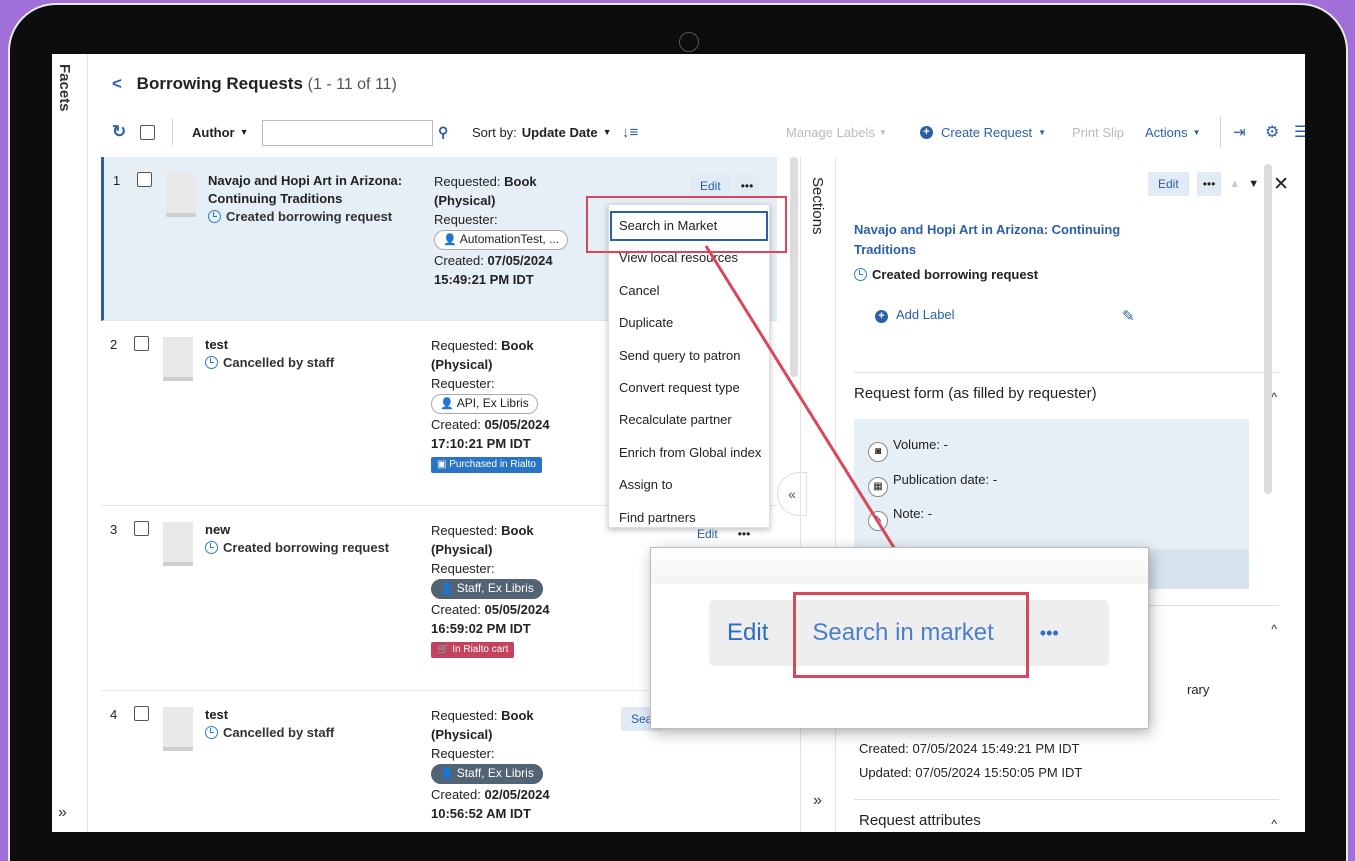 The width and height of the screenshot is (1355, 861). What do you see at coordinates (747, 633) in the screenshot?
I see `zoomed-edit-button: Edit` at bounding box center [747, 633].